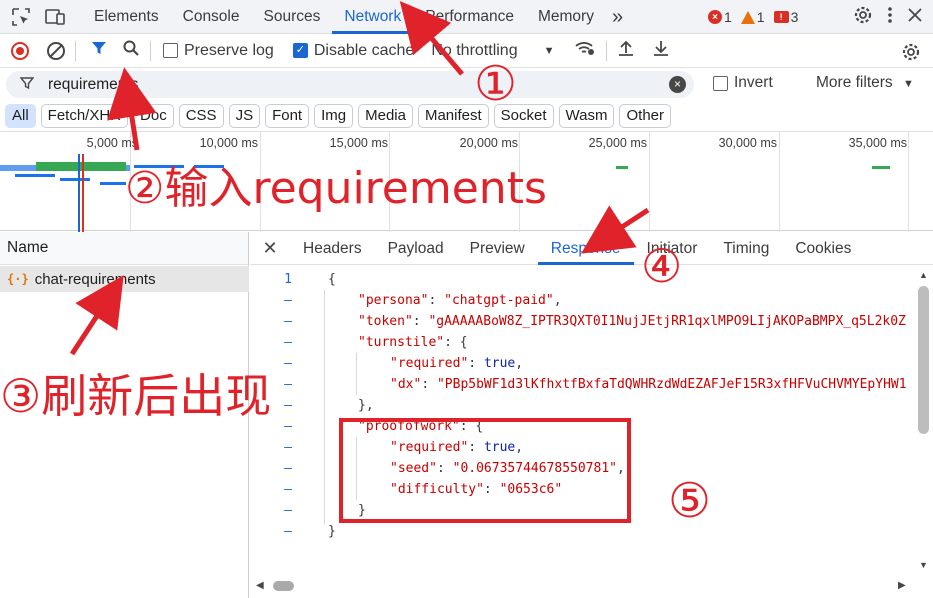 This screenshot has width=933, height=598. What do you see at coordinates (626, 50) in the screenshot?
I see `import-har-icon` at bounding box center [626, 50].